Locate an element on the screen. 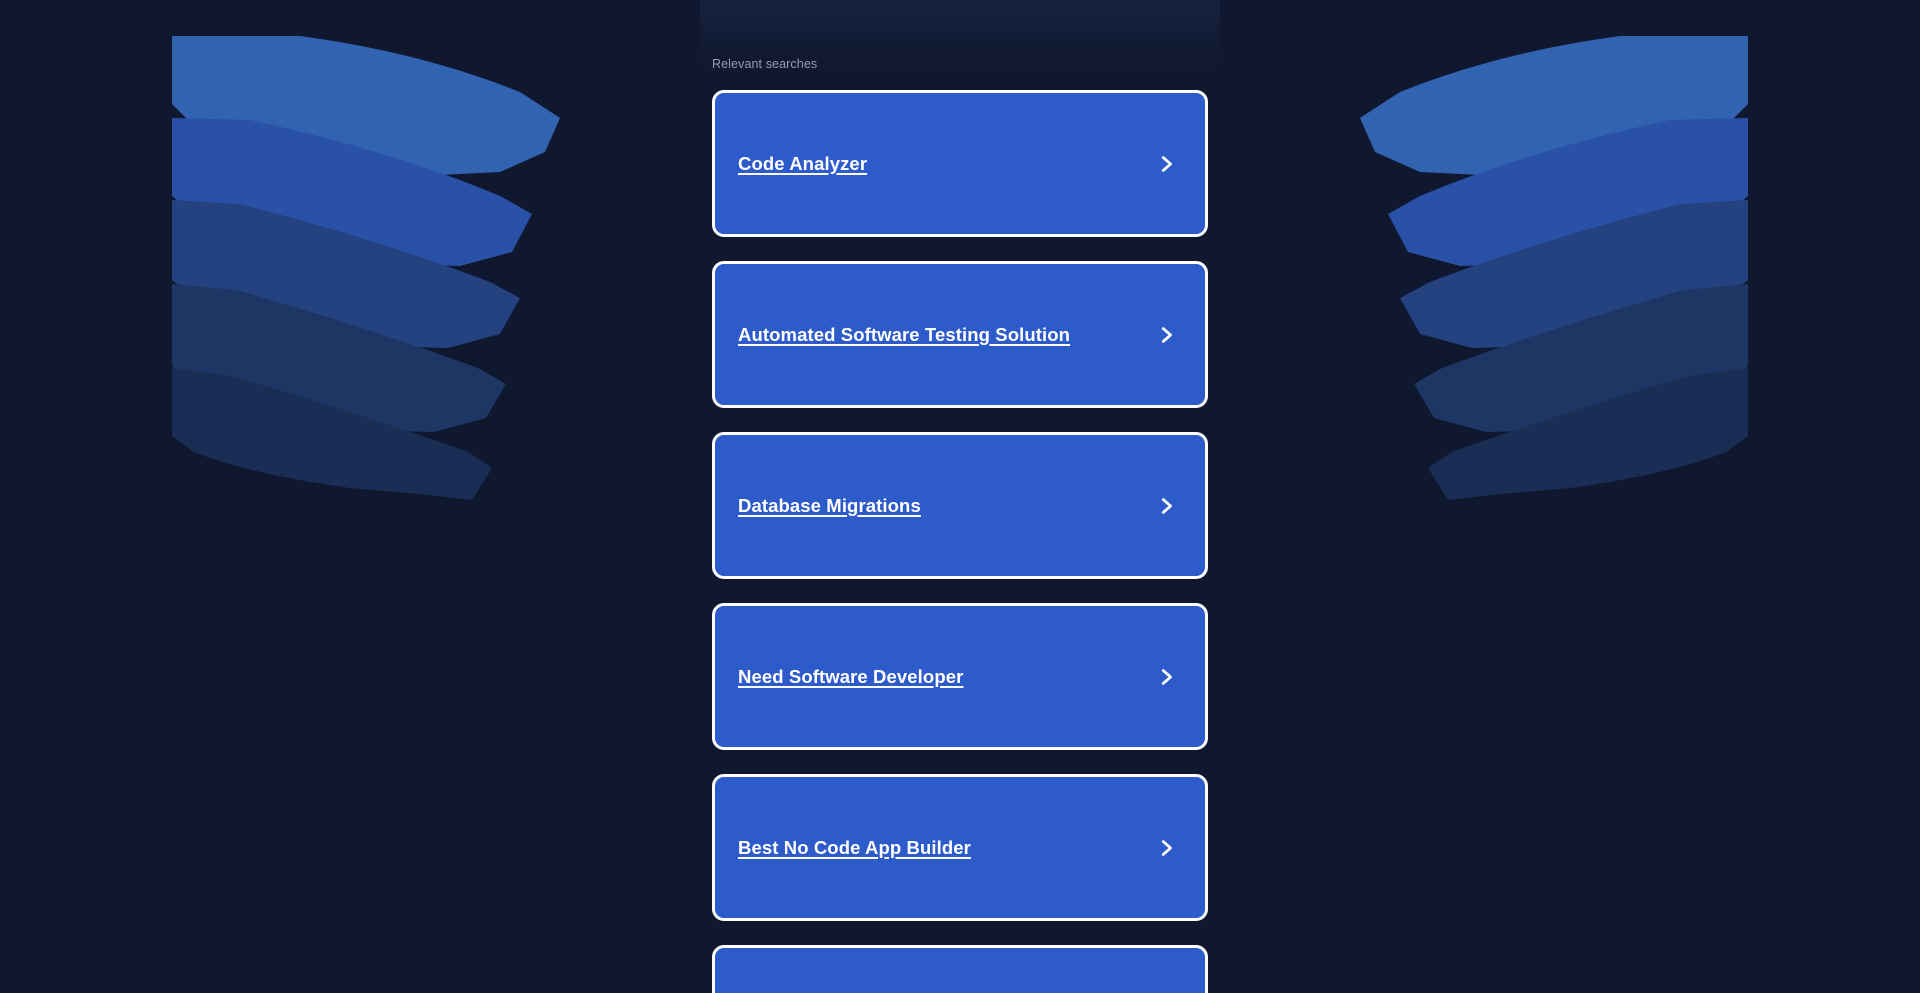 Image resolution: width=1920 pixels, height=993 pixels. search-result-card-1: Code Analyzer is located at coordinates (960, 163).